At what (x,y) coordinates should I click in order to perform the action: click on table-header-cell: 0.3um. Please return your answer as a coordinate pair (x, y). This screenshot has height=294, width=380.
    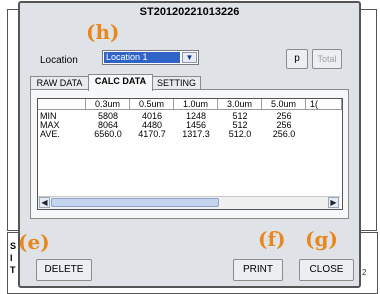
    Looking at the image, I should click on (108, 104).